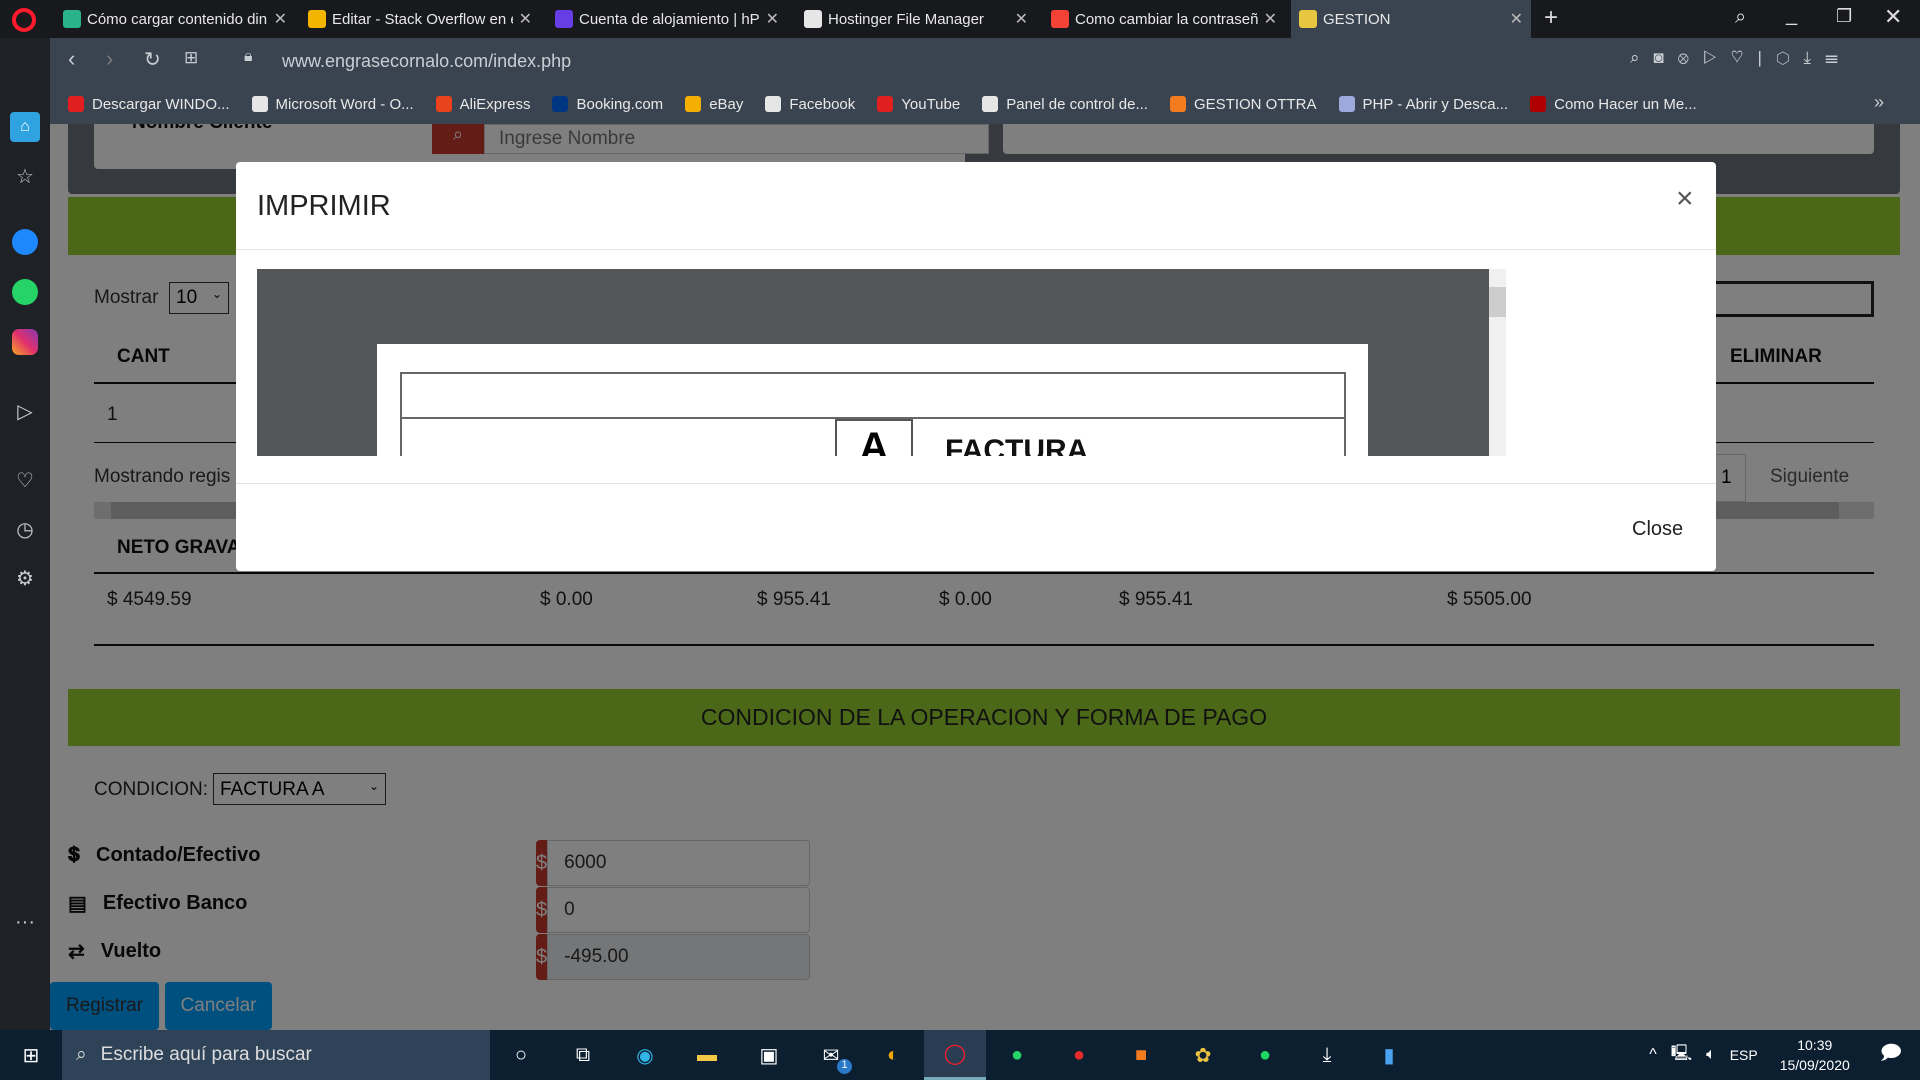 This screenshot has height=1080, width=1920. I want to click on reload-icon: ↻, so click(152, 59).